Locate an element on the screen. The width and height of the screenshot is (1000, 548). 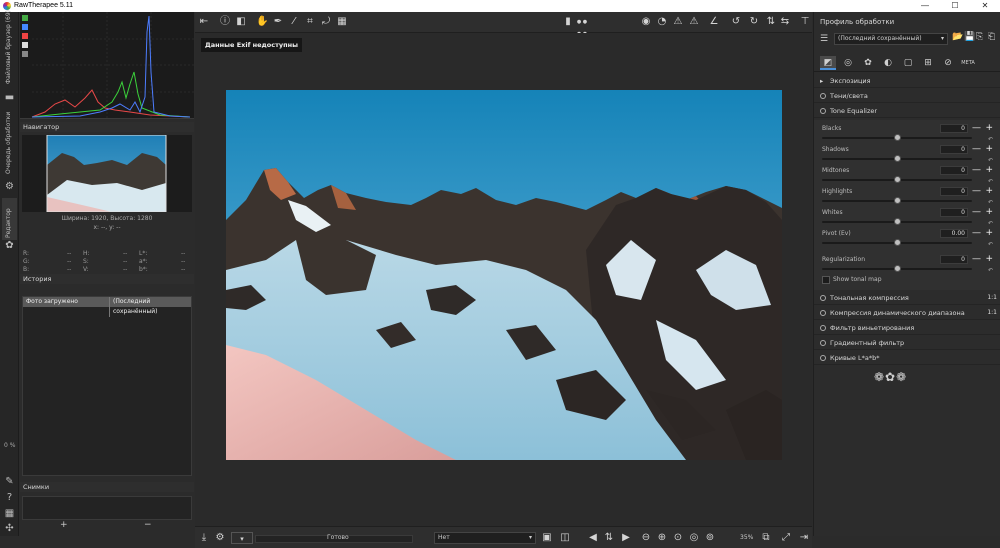
close-button: ✕ is located at coordinates (985, 6).